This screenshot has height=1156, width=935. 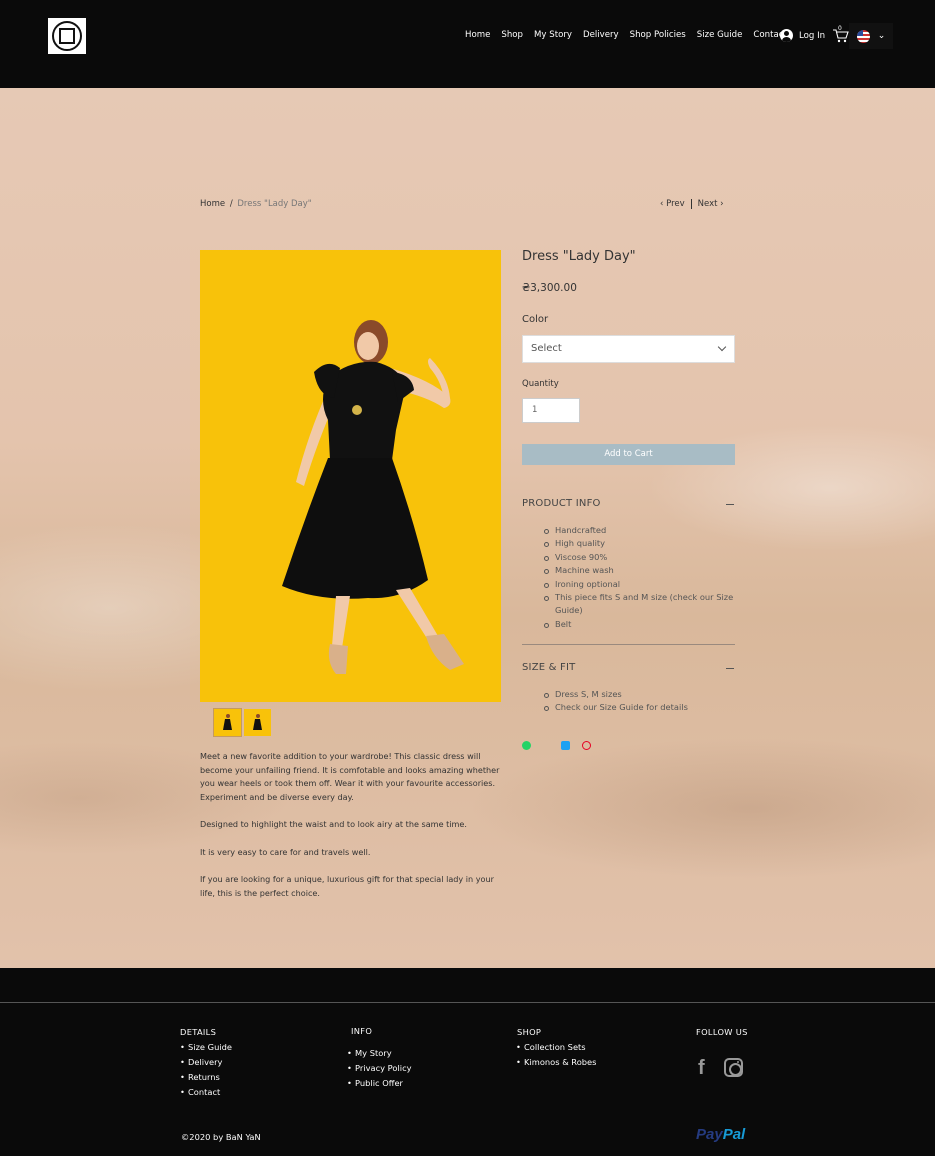 I want to click on footer-details-list: Size Guide Delivery Returns Contact, so click(x=206, y=1070).